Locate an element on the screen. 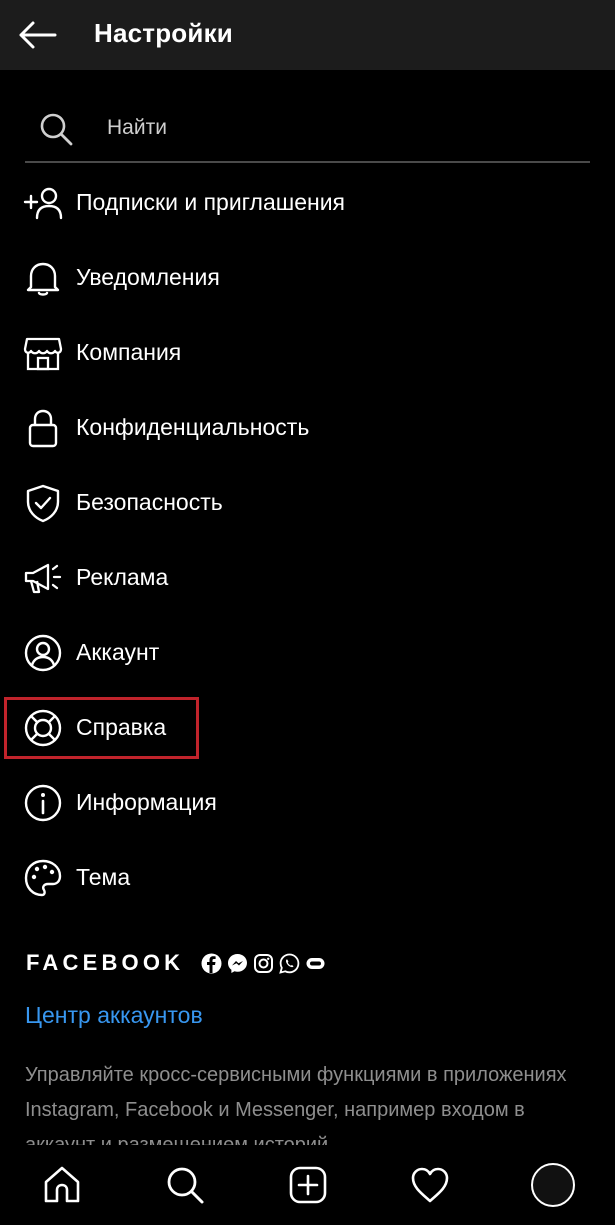 Image resolution: width=615 pixels, height=1225 pixels. menu-item-account: Аккаунт is located at coordinates (307, 652).